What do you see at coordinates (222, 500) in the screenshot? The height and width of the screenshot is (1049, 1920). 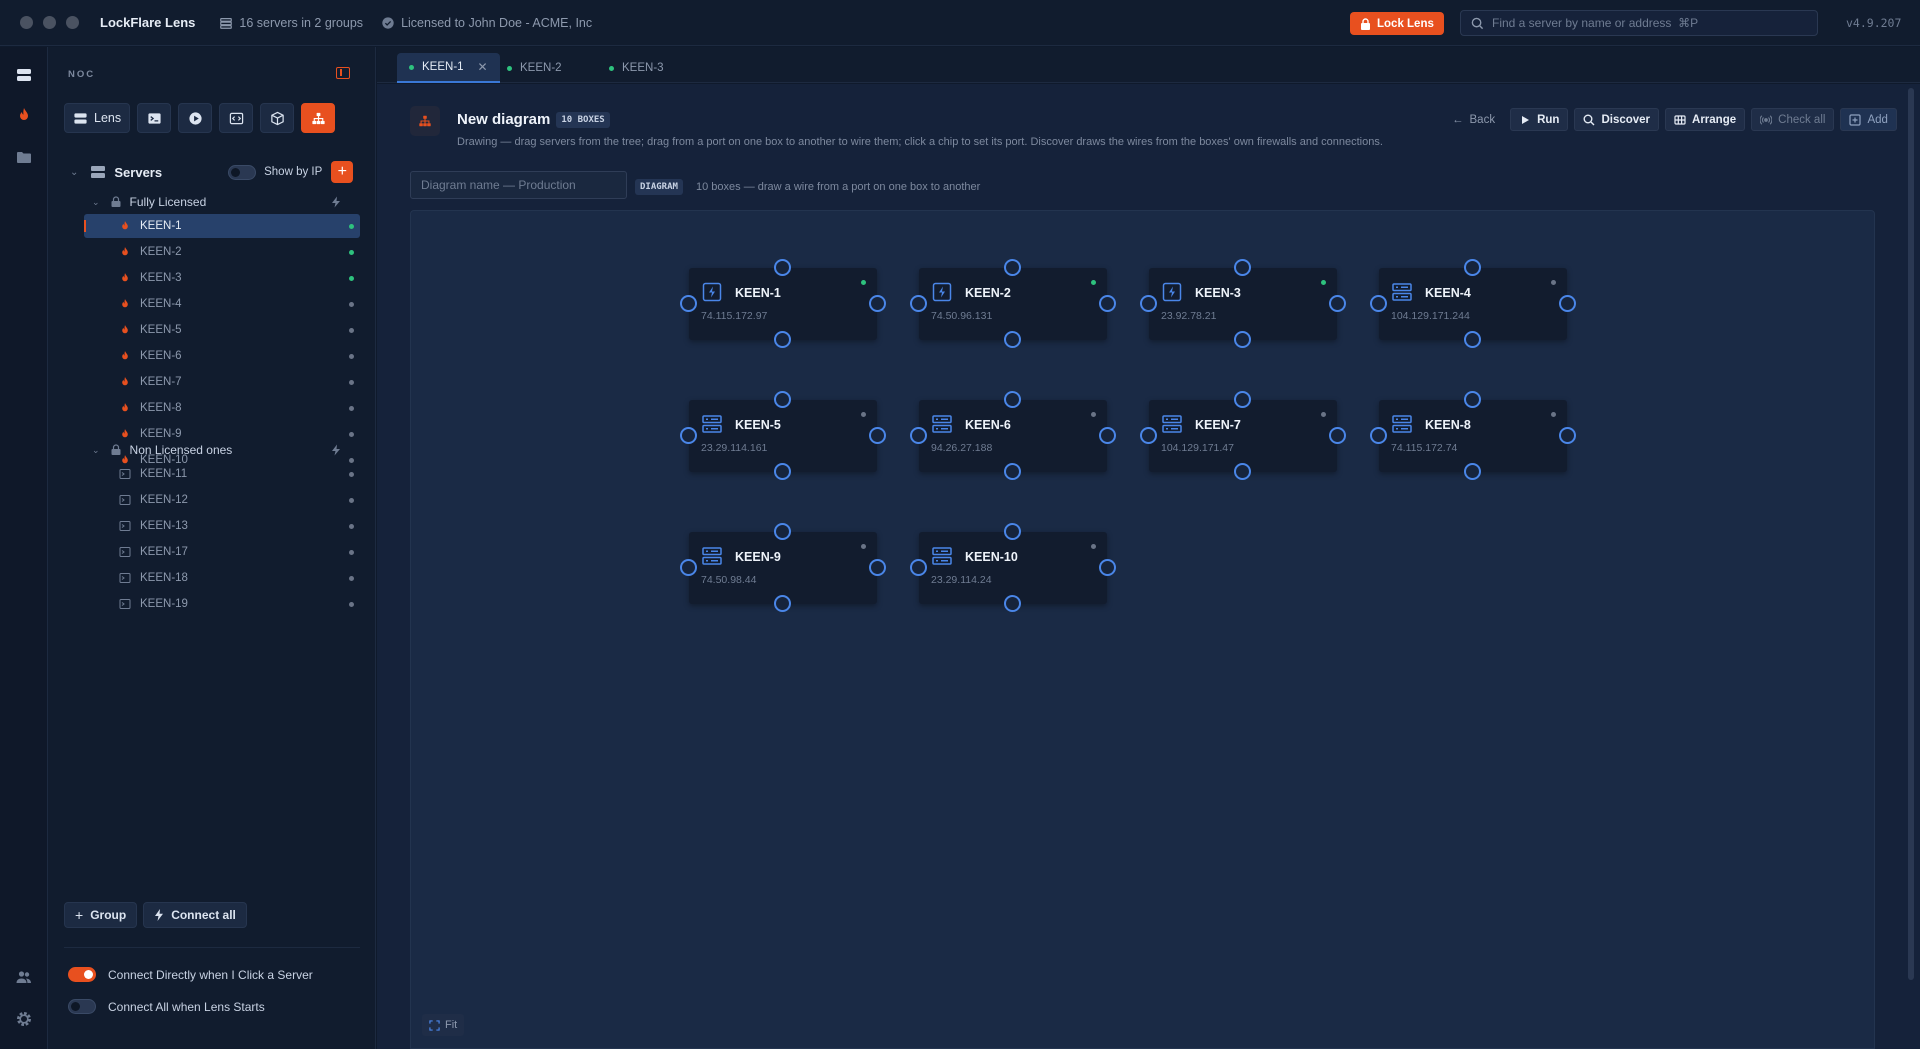 I see `sidebar-server-item: KEEN-12` at bounding box center [222, 500].